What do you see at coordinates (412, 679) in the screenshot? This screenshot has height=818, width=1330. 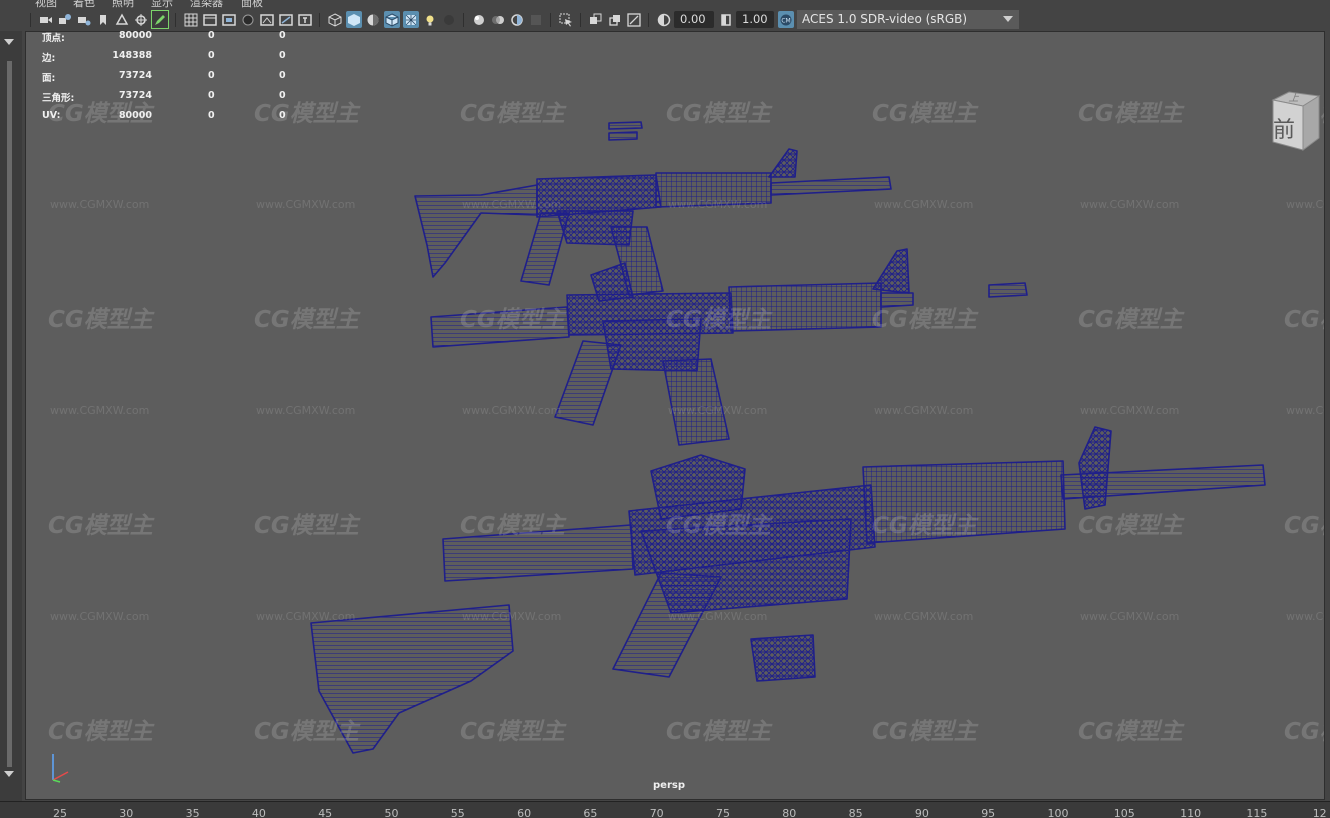 I see `stock-part` at bounding box center [412, 679].